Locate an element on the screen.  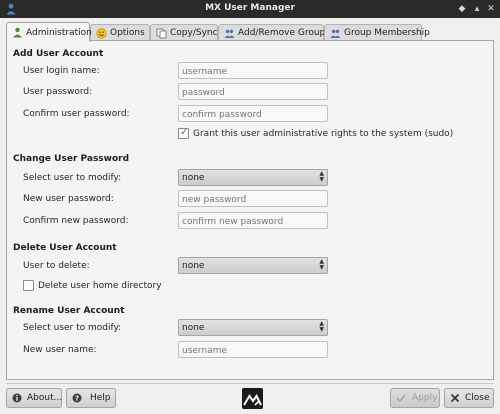
delete-home-label: Delete user home directory is located at coordinates (100, 286).